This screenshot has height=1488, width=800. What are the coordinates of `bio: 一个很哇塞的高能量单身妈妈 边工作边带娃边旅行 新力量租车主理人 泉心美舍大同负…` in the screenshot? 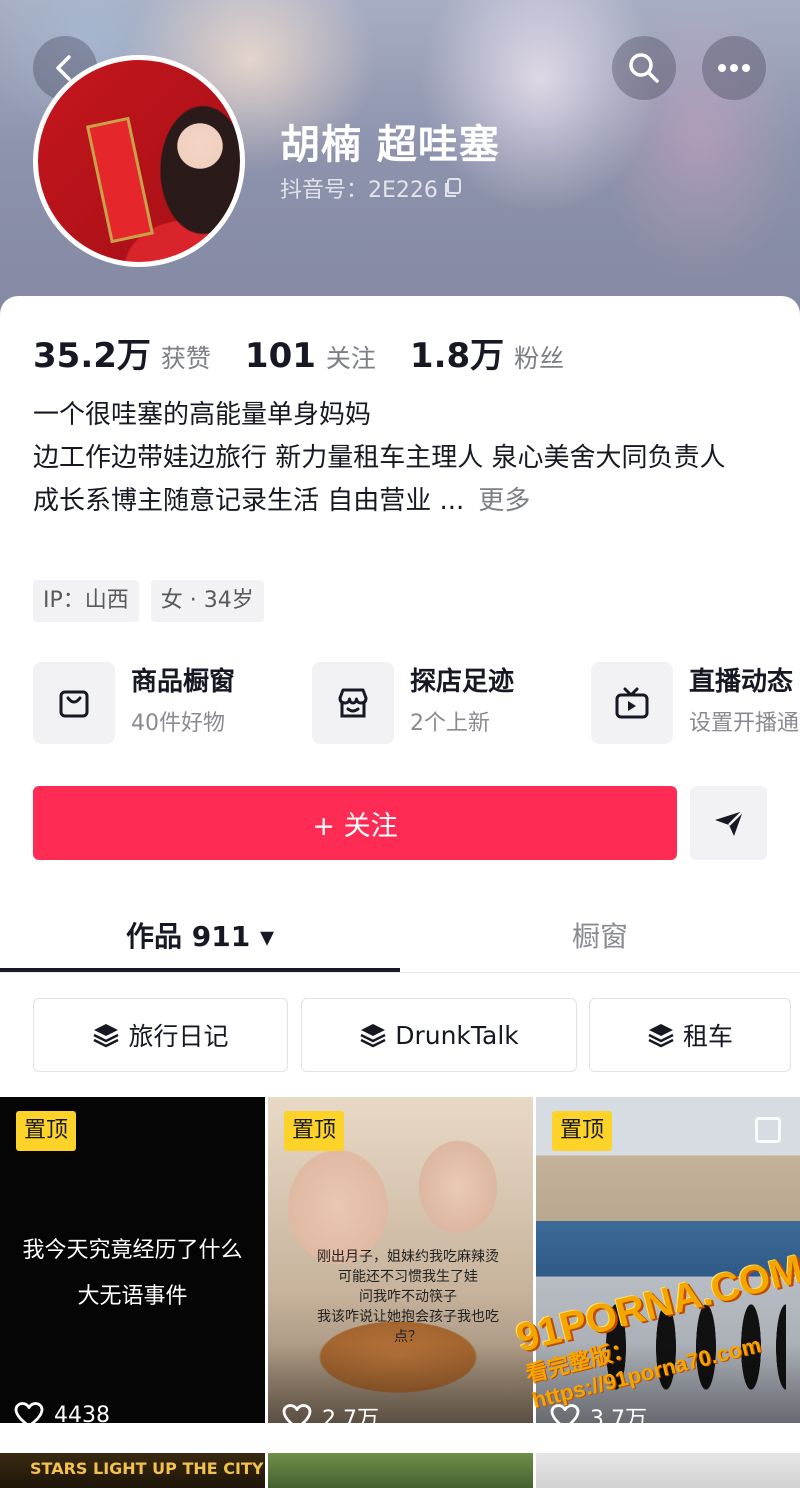 It's located at (403, 458).